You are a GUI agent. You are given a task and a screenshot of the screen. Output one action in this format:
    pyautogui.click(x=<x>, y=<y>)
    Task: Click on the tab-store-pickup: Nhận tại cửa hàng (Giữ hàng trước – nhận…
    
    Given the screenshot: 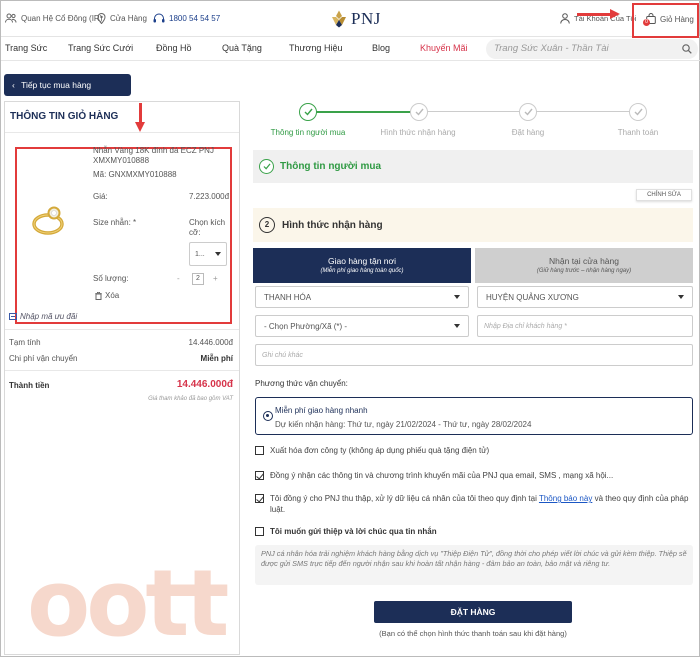 What is the action you would take?
    pyautogui.click(x=584, y=265)
    